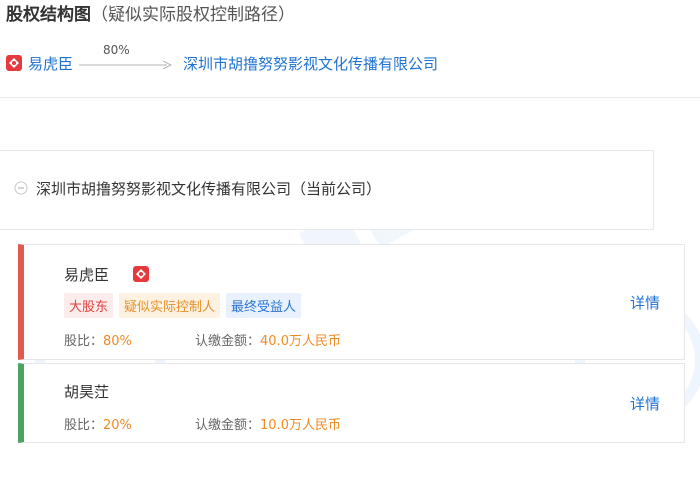  What do you see at coordinates (126, 65) in the screenshot?
I see `arrow-right-icon` at bounding box center [126, 65].